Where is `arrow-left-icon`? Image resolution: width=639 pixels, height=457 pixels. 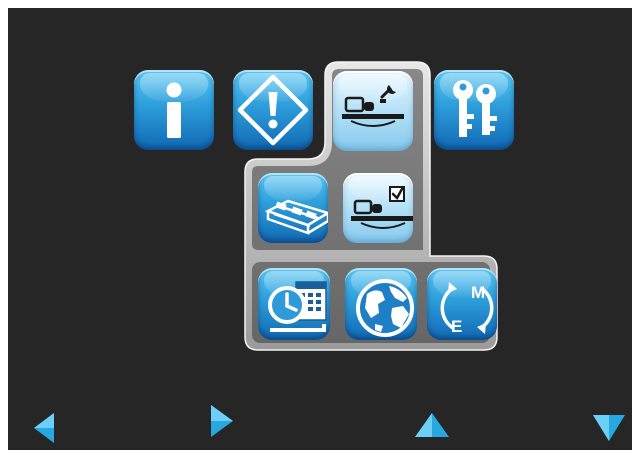
arrow-left-icon is located at coordinates (44, 428).